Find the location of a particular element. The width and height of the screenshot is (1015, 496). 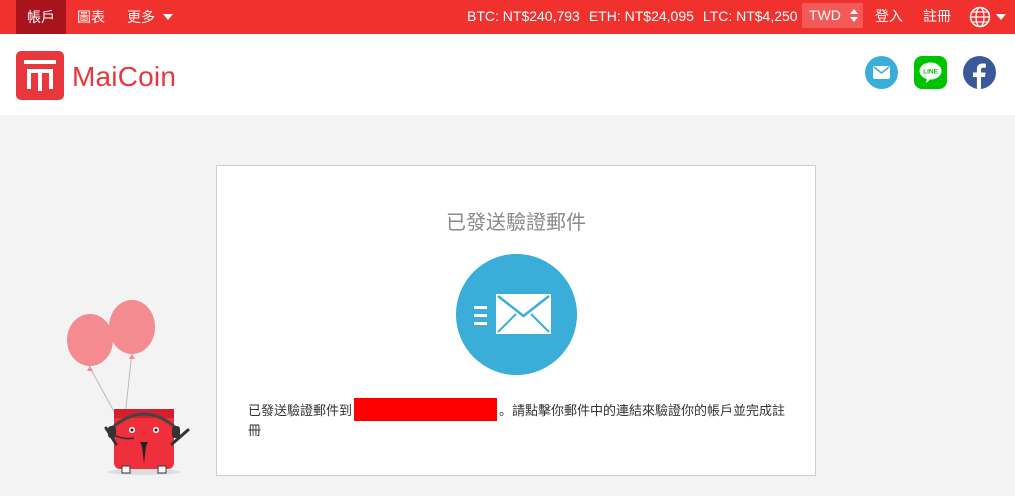

language-caret-icon is located at coordinates (1001, 17).